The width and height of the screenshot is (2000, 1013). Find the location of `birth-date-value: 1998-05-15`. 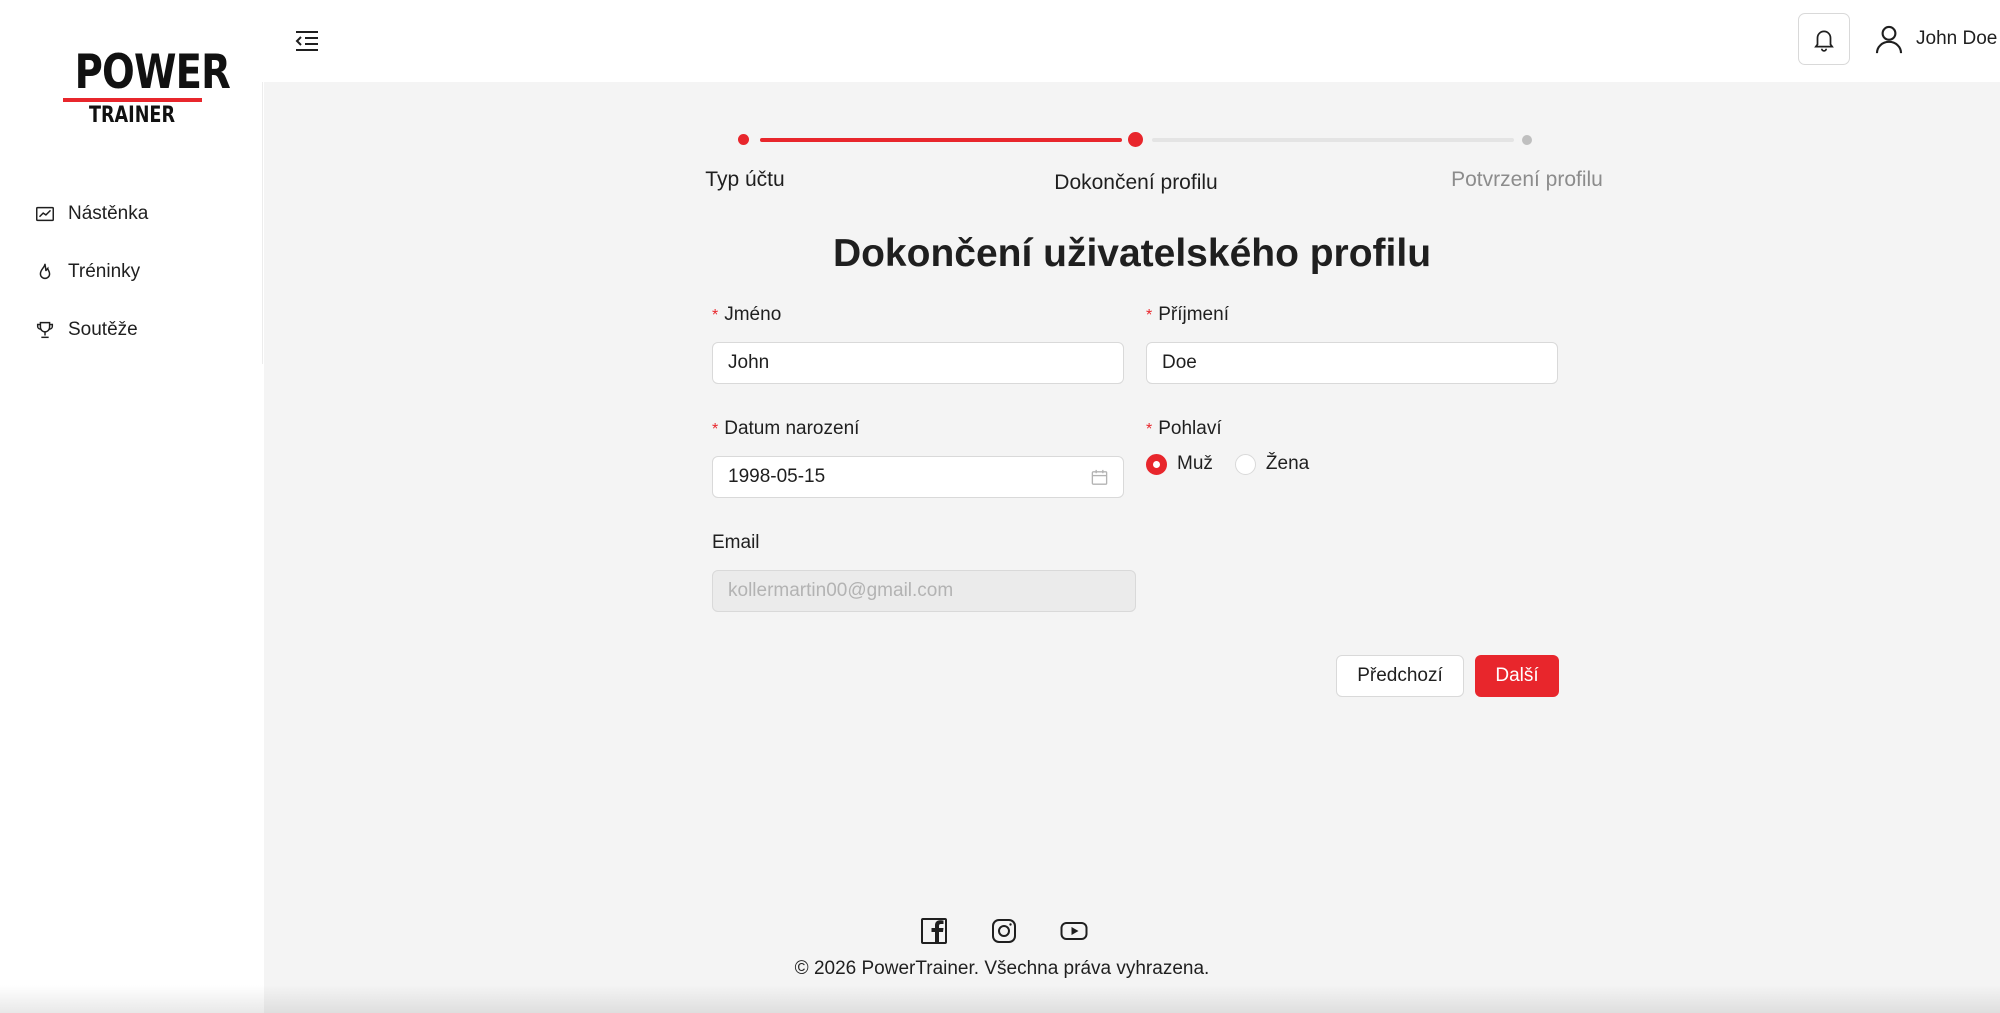

birth-date-value: 1998-05-15 is located at coordinates (777, 476).